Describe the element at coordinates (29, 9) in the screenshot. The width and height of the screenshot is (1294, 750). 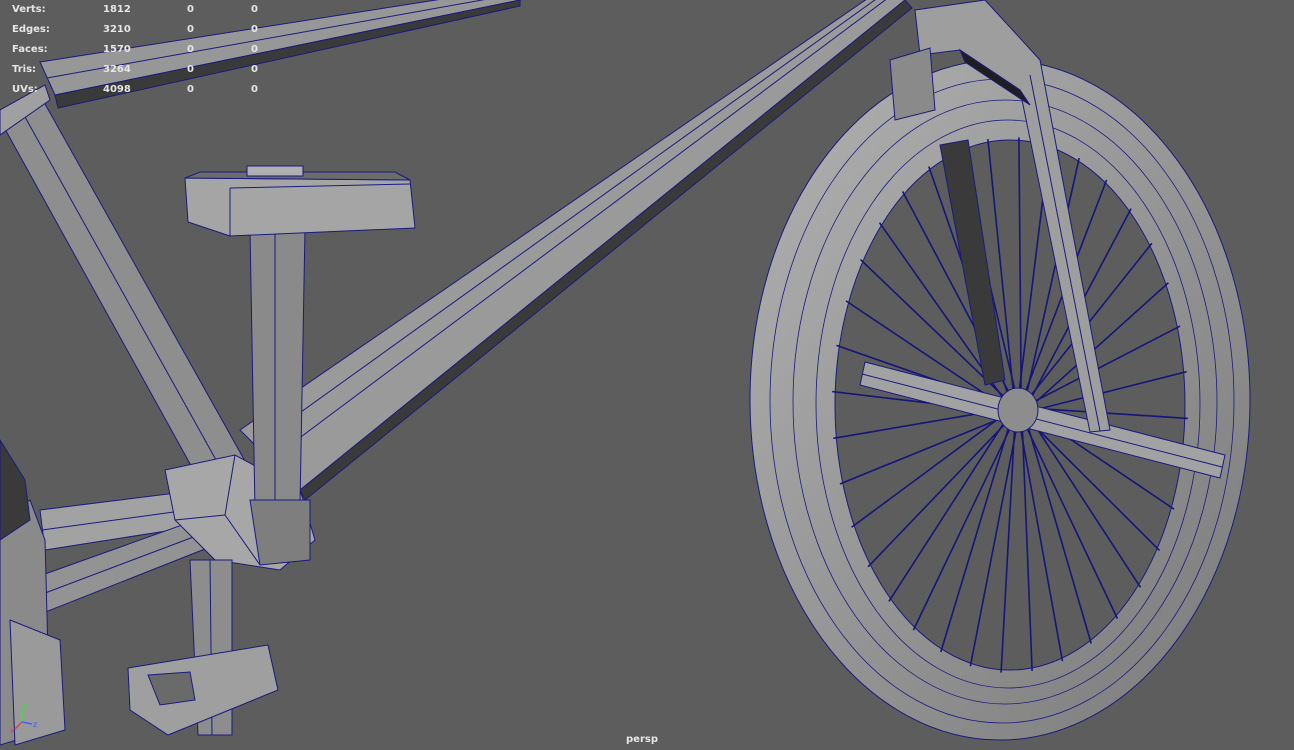
I see `hud-label: Verts:` at that location.